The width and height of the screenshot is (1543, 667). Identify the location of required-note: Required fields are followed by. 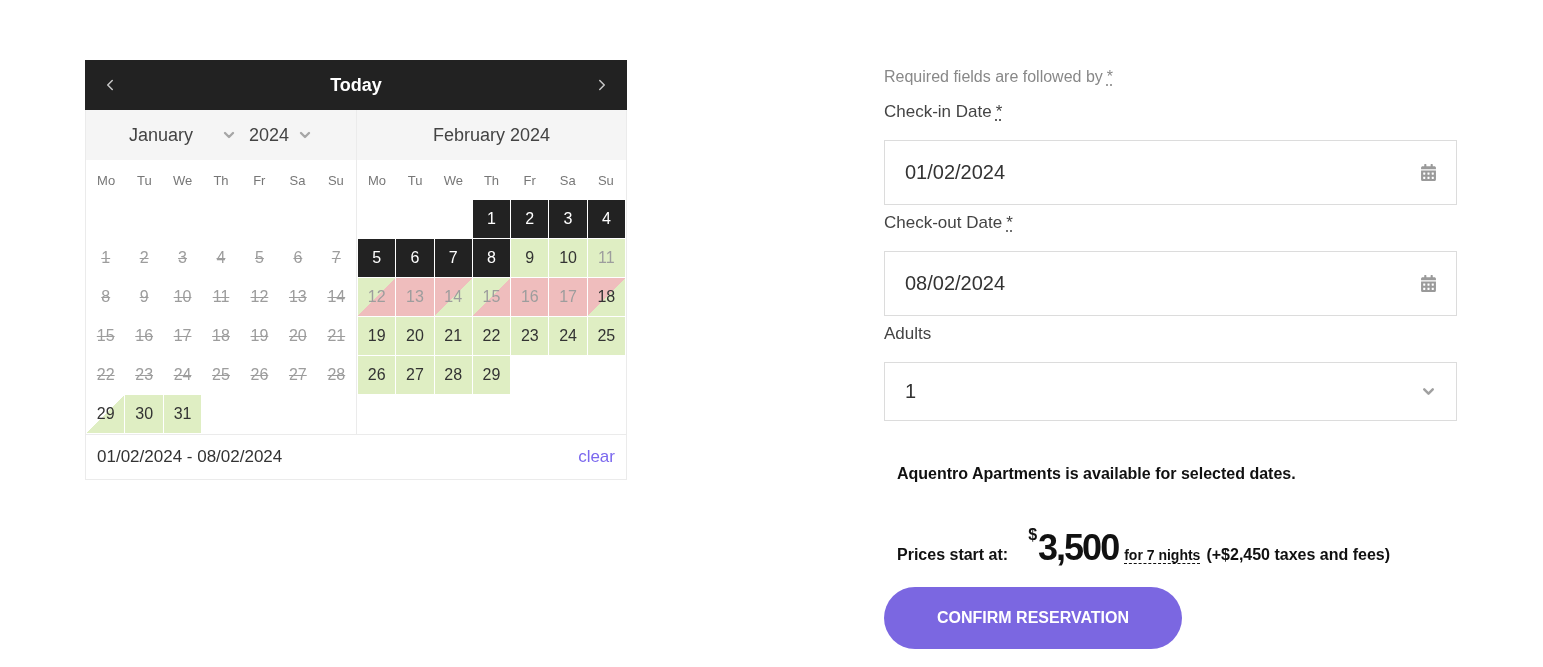
(993, 77).